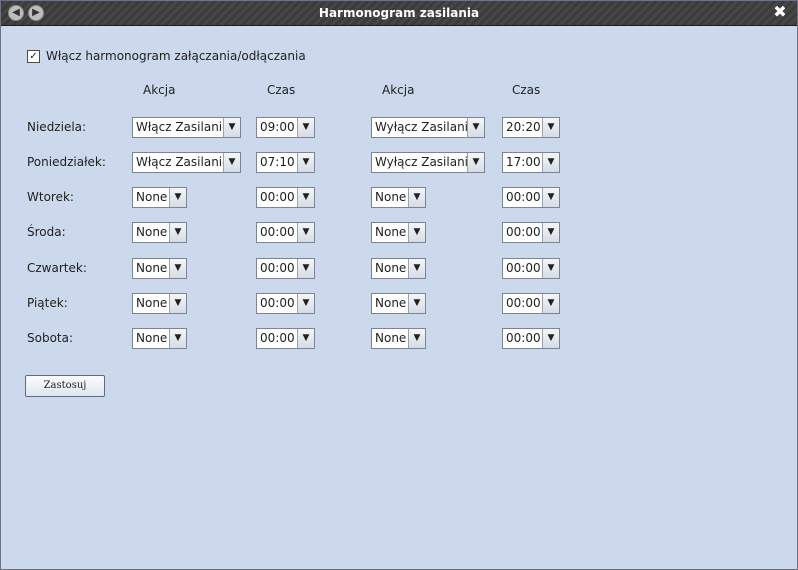 The width and height of the screenshot is (798, 570). I want to click on time2-select-saturday: 00:00 ▼, so click(531, 338).